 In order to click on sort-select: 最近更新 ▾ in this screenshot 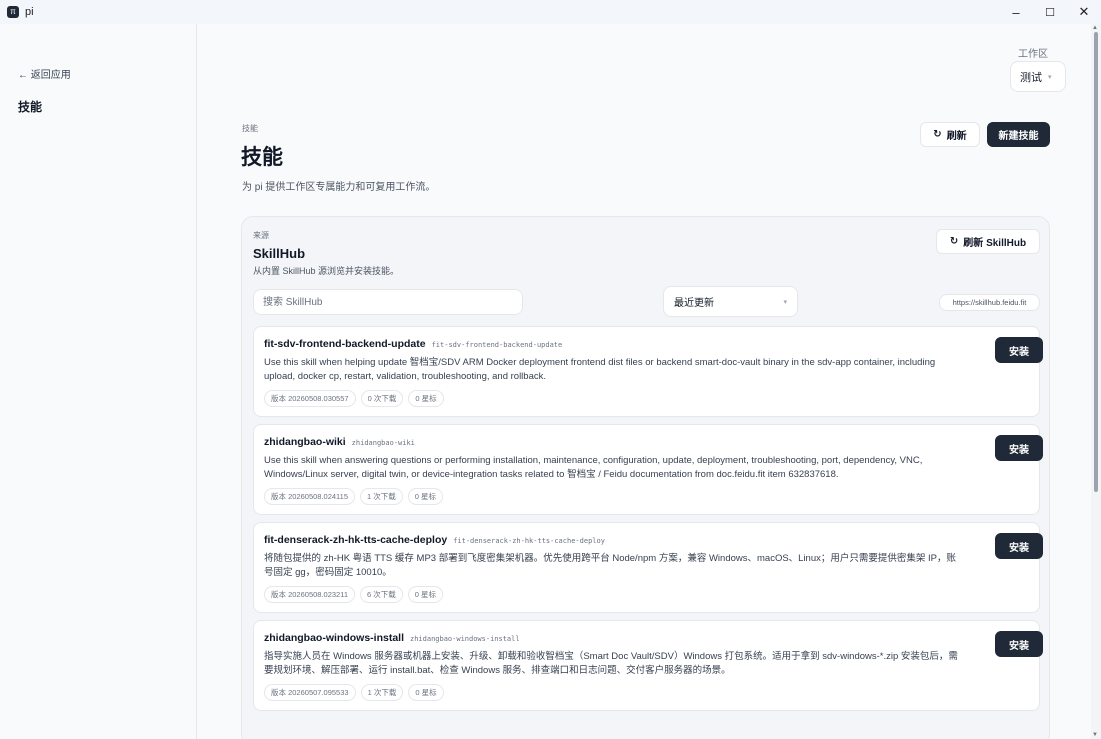, I will do `click(730, 301)`.